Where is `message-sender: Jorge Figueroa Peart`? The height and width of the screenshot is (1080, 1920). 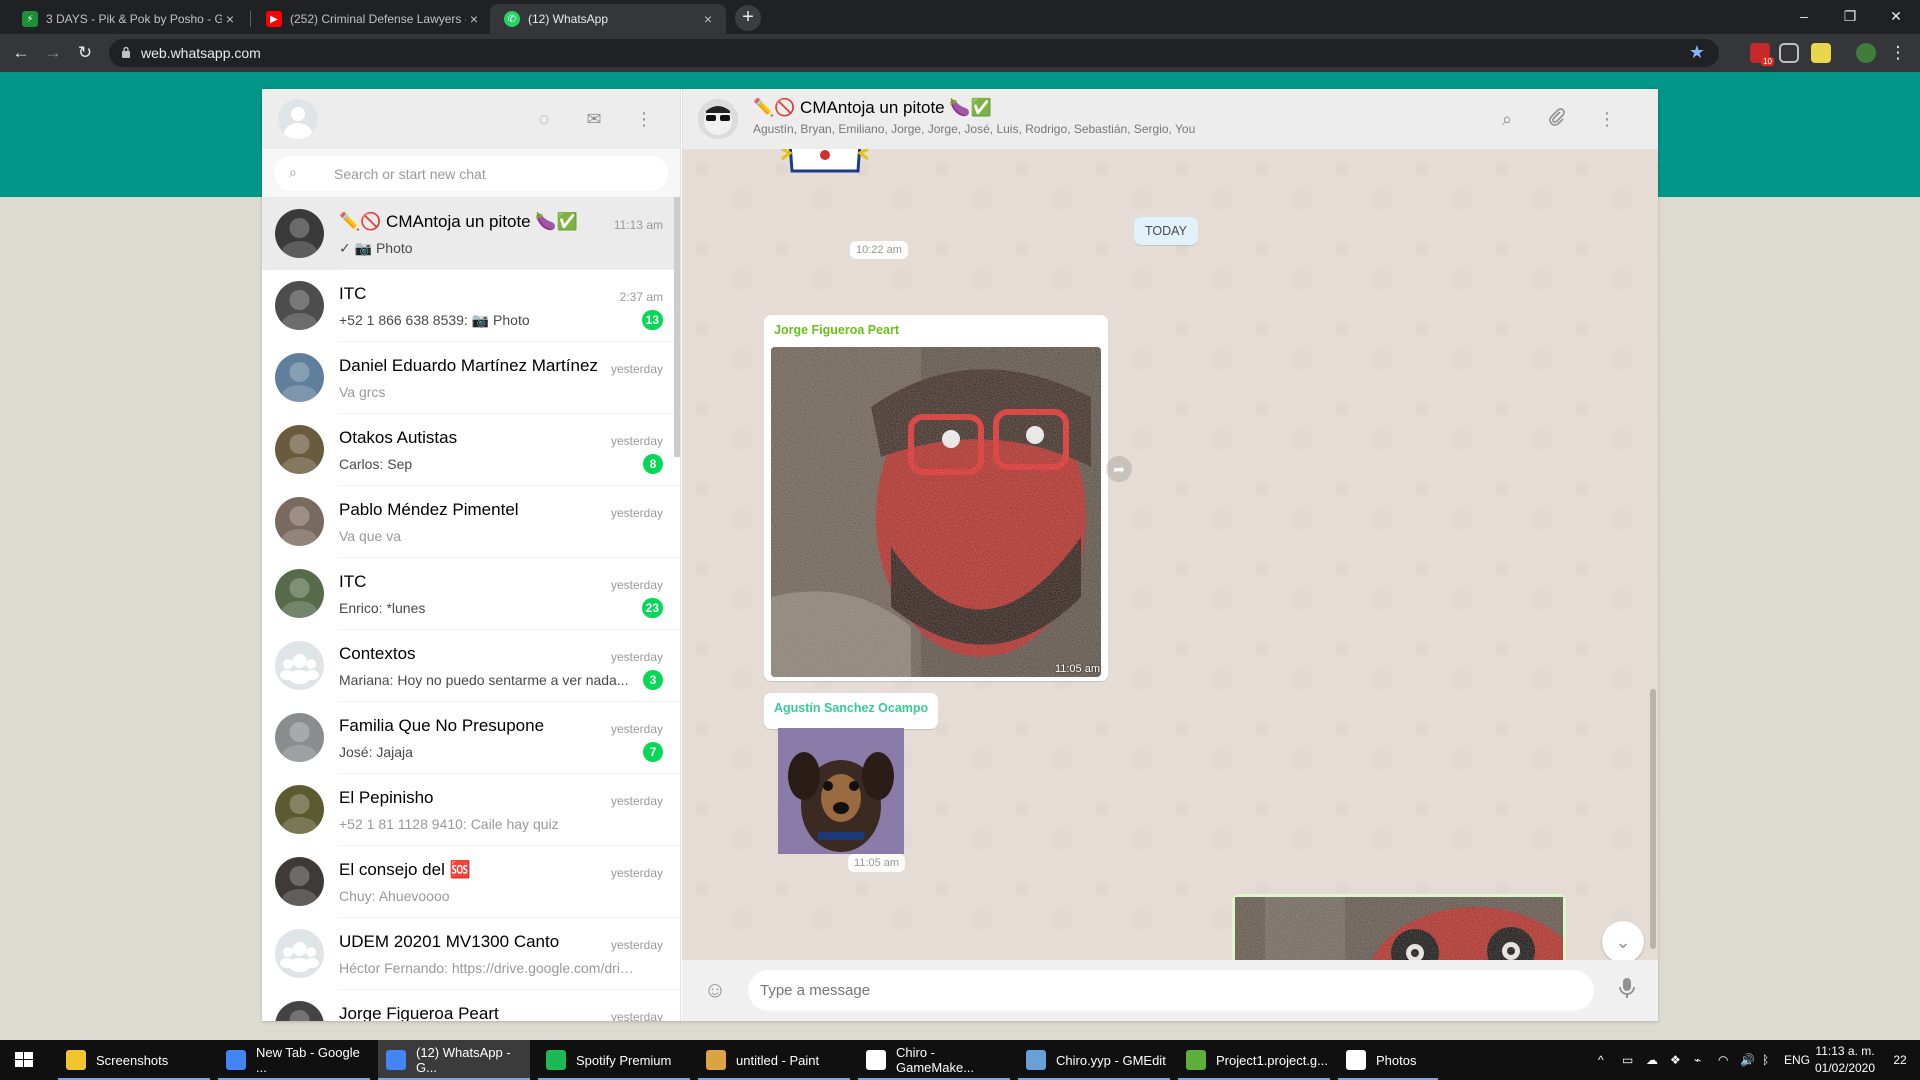
message-sender: Jorge Figueroa Peart is located at coordinates (837, 330).